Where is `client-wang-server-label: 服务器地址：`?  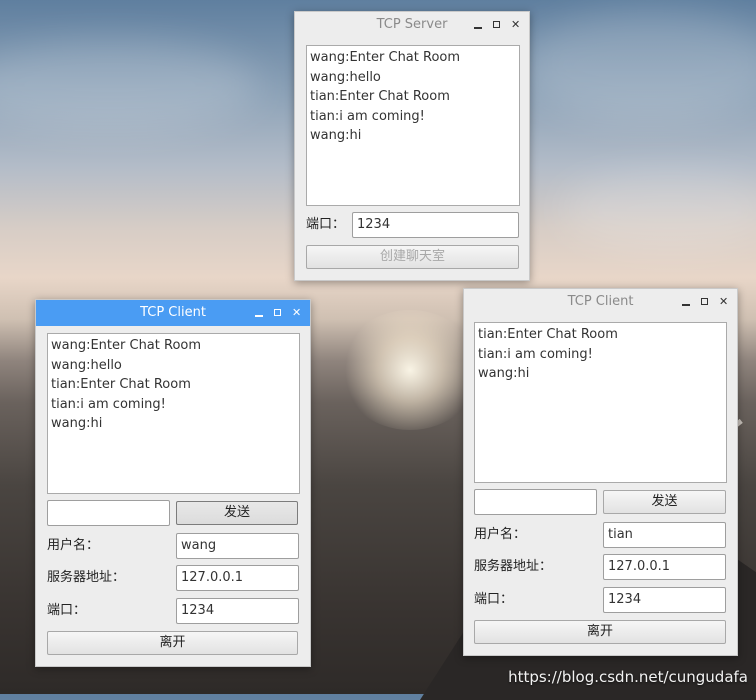
client-wang-server-label: 服务器地址： is located at coordinates (86, 577).